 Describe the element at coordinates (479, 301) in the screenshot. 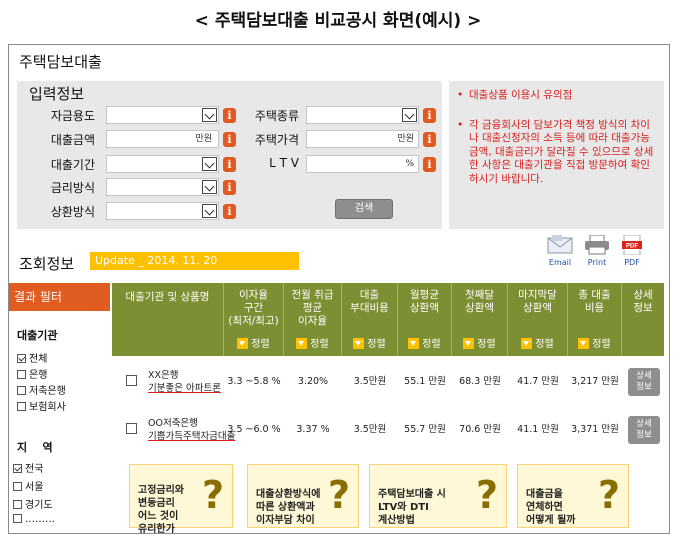

I see `column-label: 첫째달 상환액` at that location.